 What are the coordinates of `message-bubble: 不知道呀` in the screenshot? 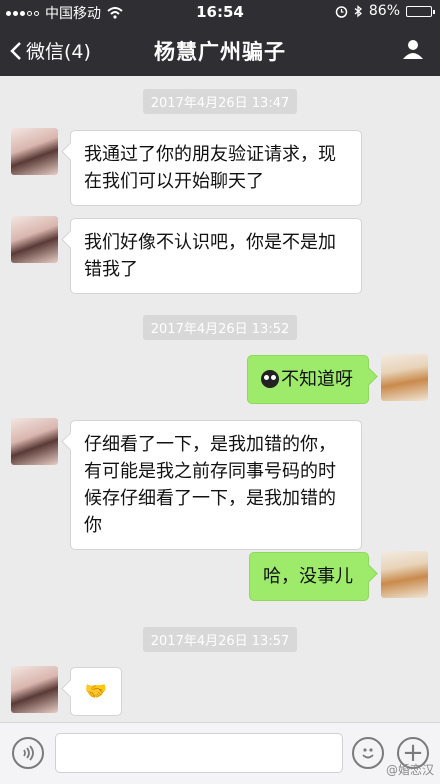 It's located at (308, 379).